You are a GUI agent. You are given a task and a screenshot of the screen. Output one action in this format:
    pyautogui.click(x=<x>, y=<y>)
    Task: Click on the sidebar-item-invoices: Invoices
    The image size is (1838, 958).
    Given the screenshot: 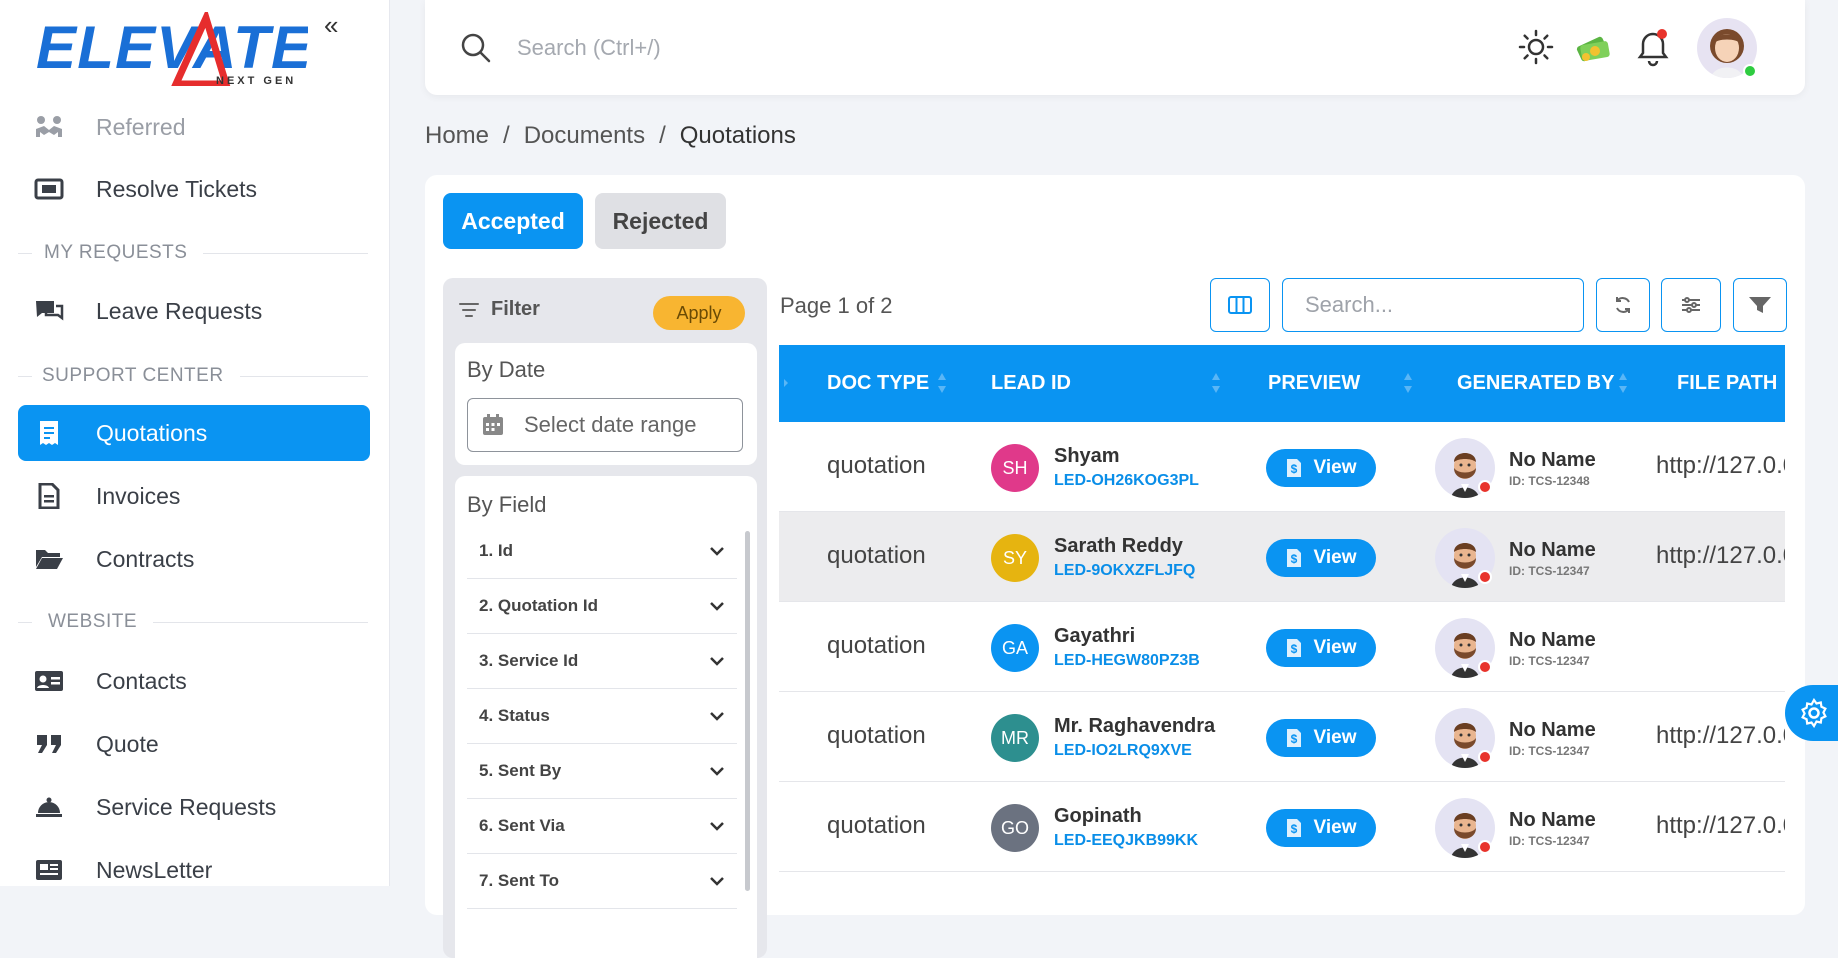 What is the action you would take?
    pyautogui.click(x=194, y=496)
    